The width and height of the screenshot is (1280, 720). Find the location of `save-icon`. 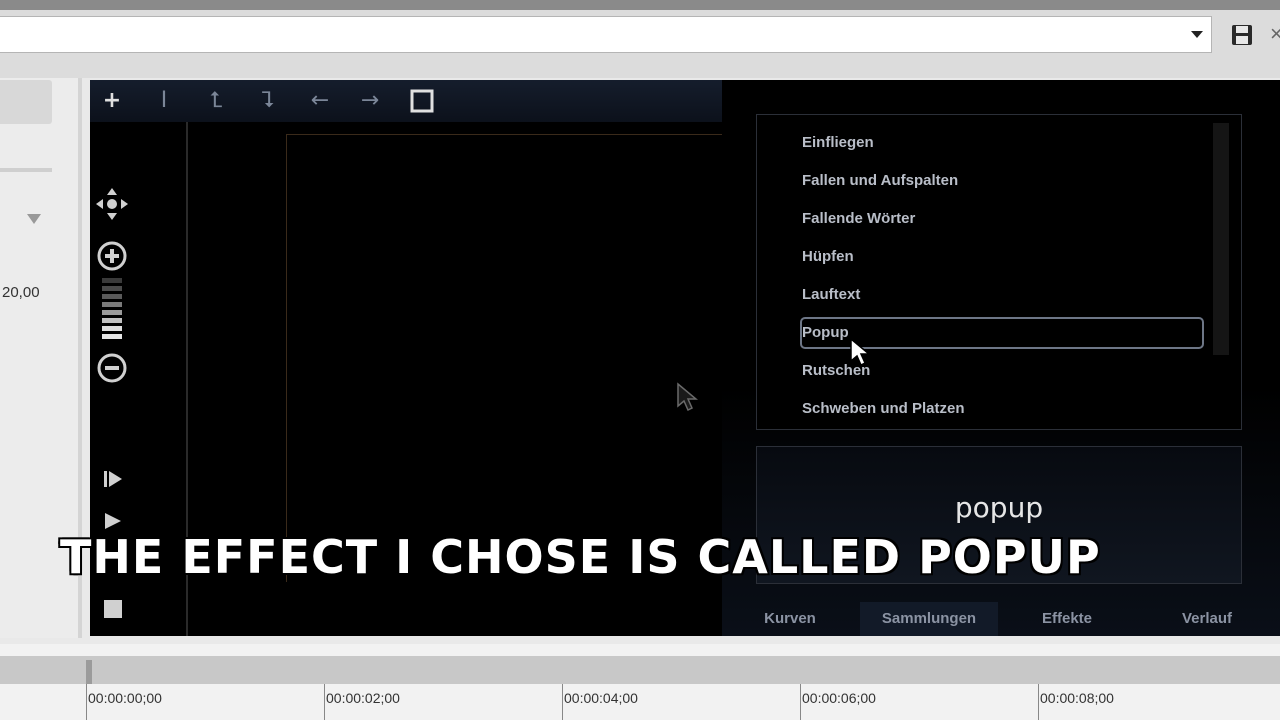

save-icon is located at coordinates (1242, 35).